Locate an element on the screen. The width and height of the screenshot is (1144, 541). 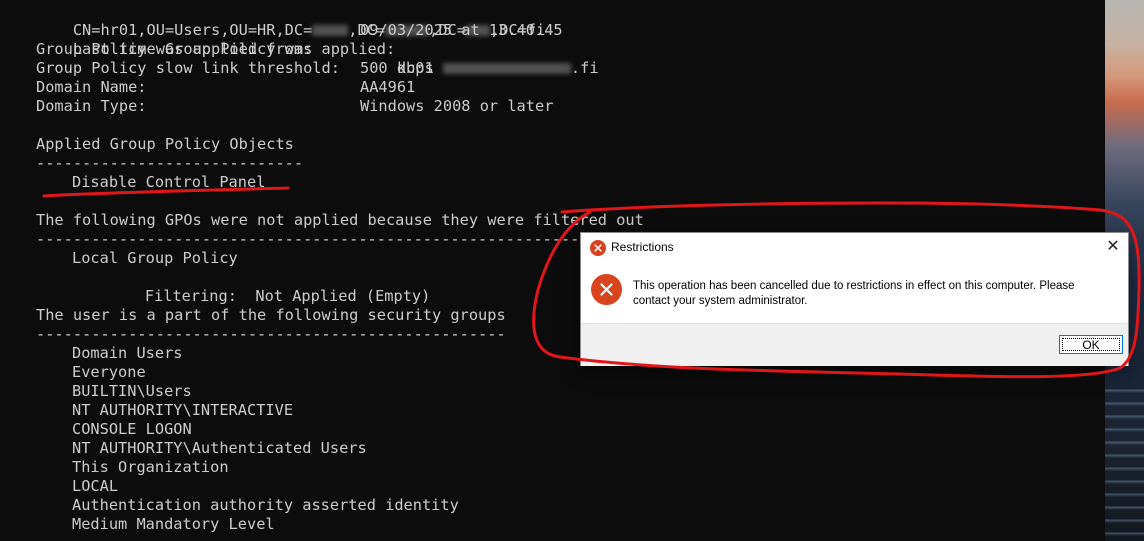
last-applied-value: 09/03/2025 at 13.40.45 is located at coordinates (461, 30).